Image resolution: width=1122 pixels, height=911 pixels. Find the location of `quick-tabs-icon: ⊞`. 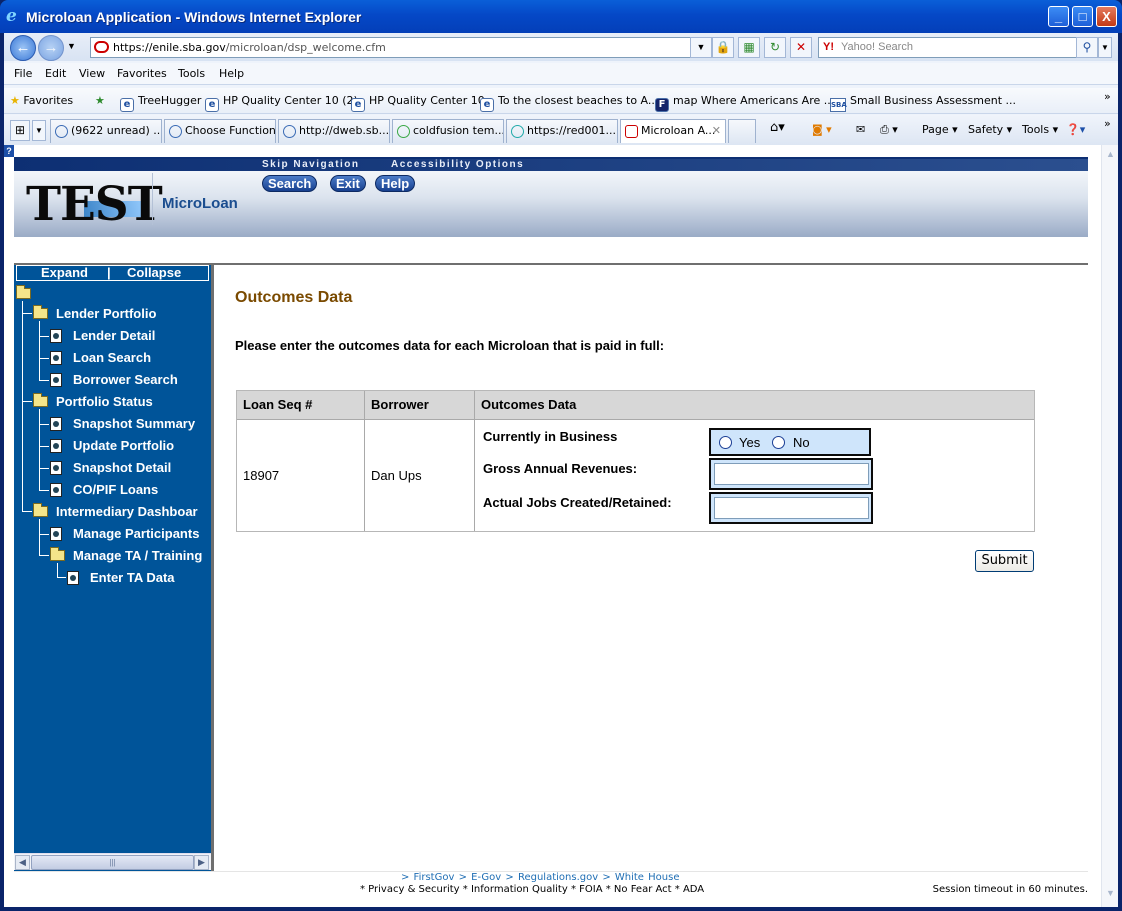

quick-tabs-icon: ⊞ is located at coordinates (20, 130).